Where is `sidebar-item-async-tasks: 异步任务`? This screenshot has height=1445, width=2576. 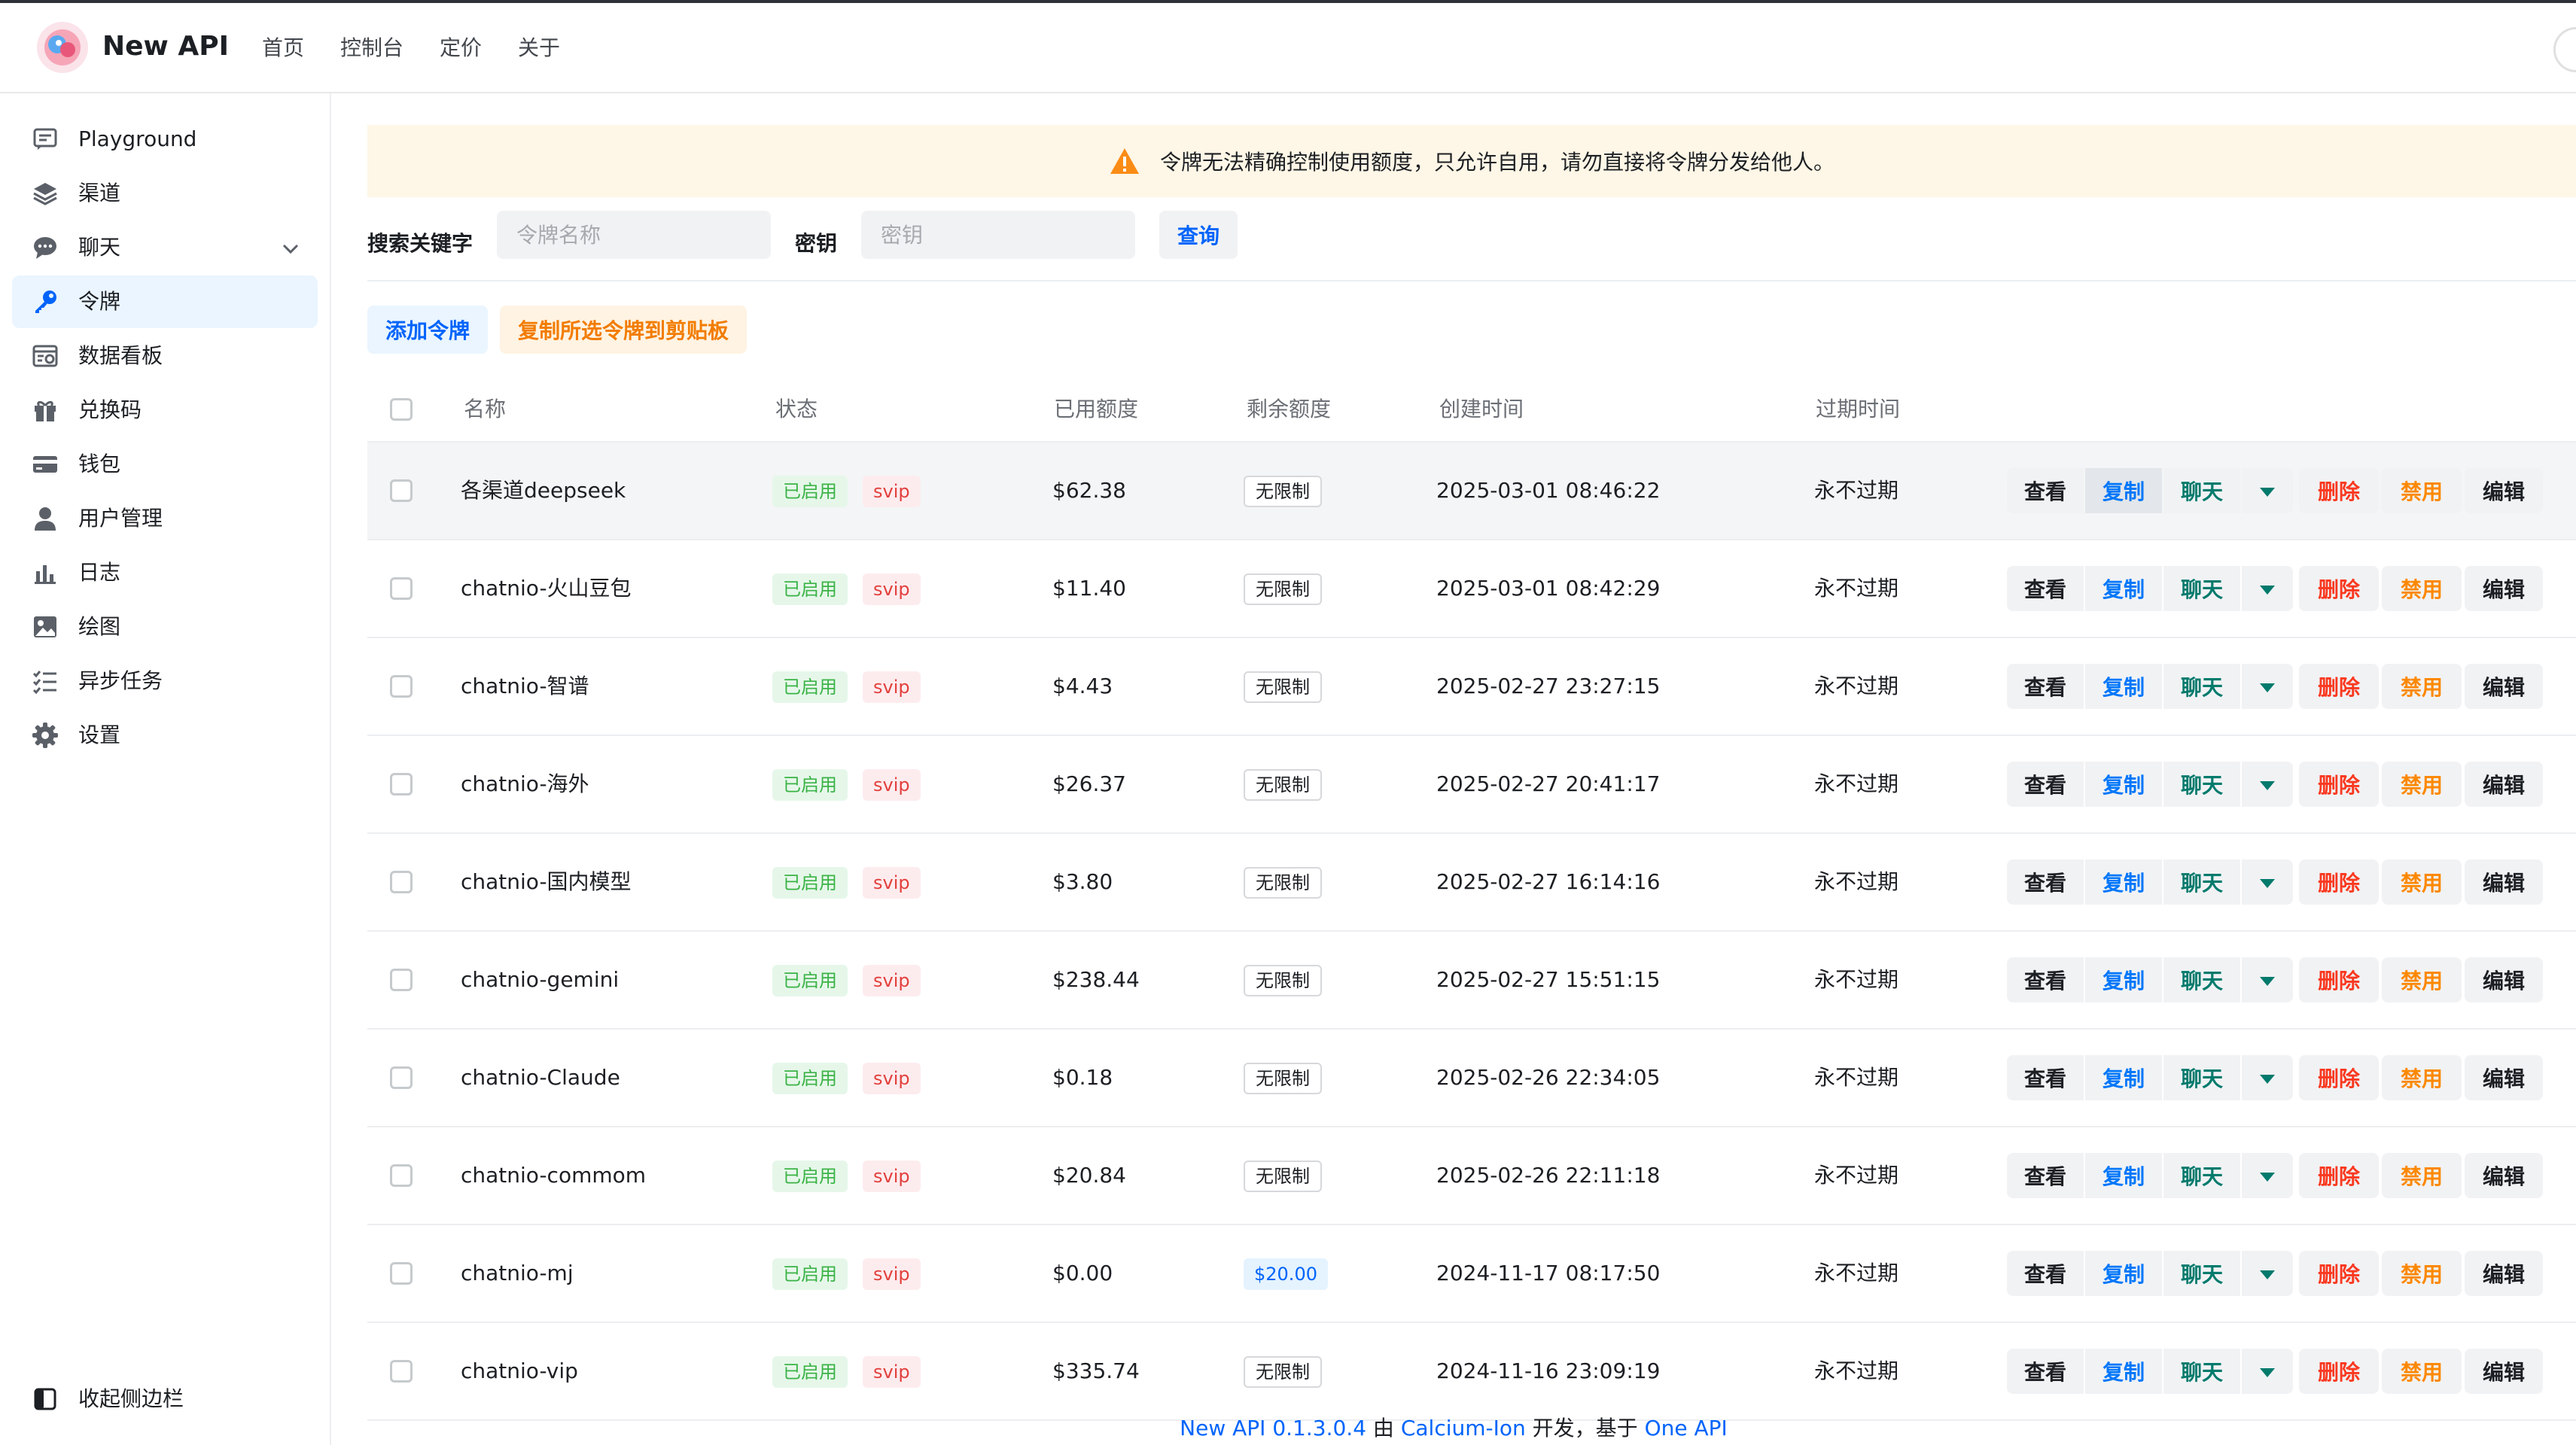 sidebar-item-async-tasks: 异步任务 is located at coordinates (165, 681).